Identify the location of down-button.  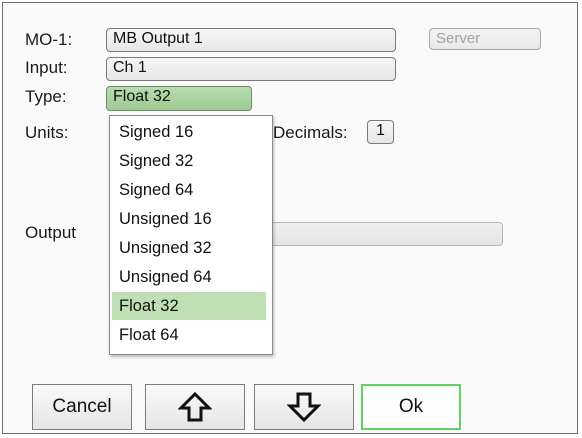
(304, 407).